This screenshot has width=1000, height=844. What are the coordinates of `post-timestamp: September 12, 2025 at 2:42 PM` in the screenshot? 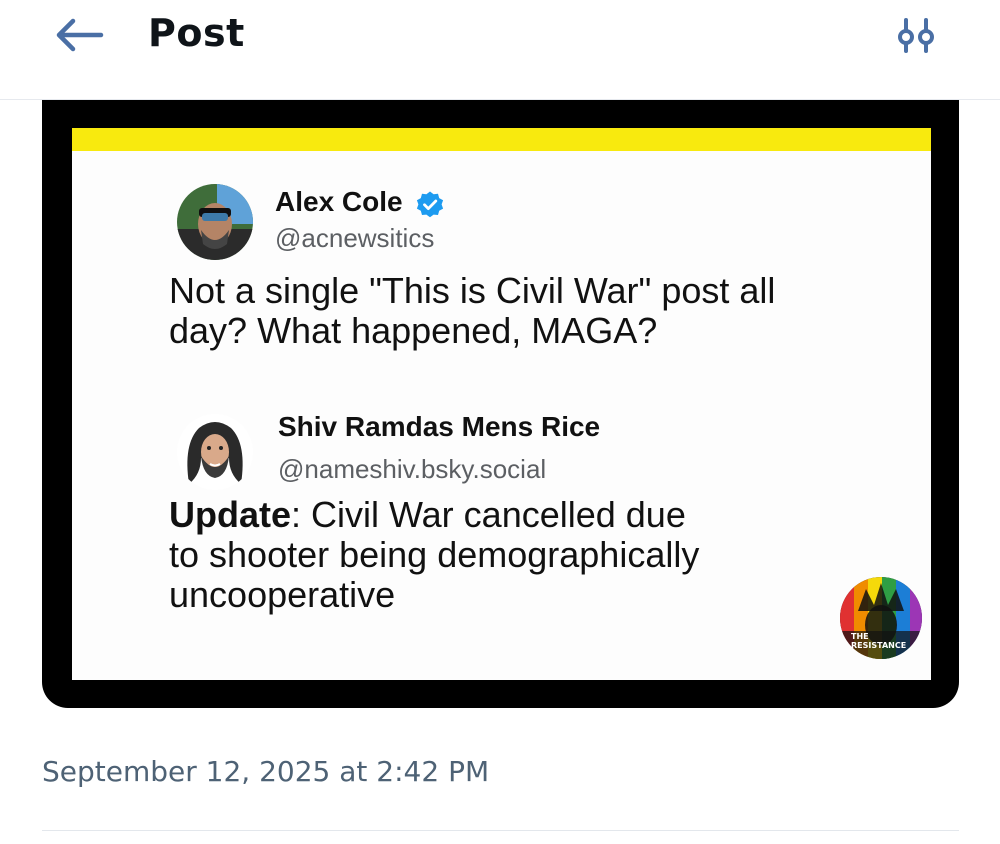 It's located at (266, 771).